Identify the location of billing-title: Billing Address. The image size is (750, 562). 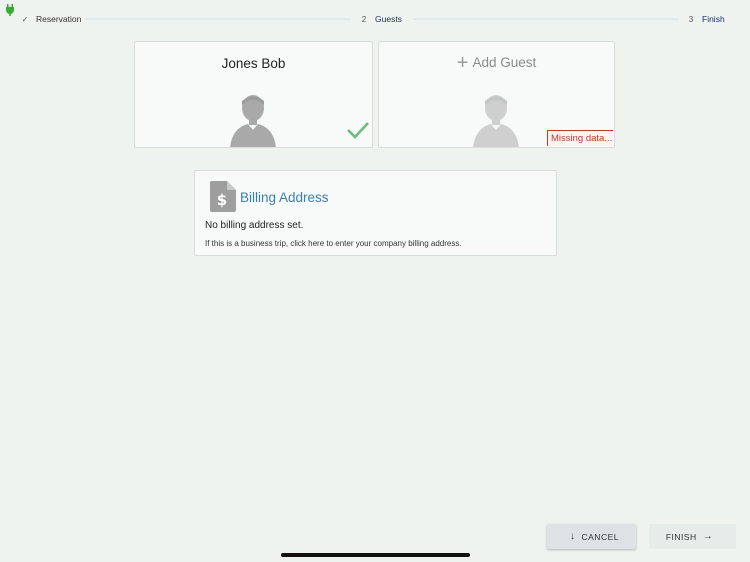
(284, 197).